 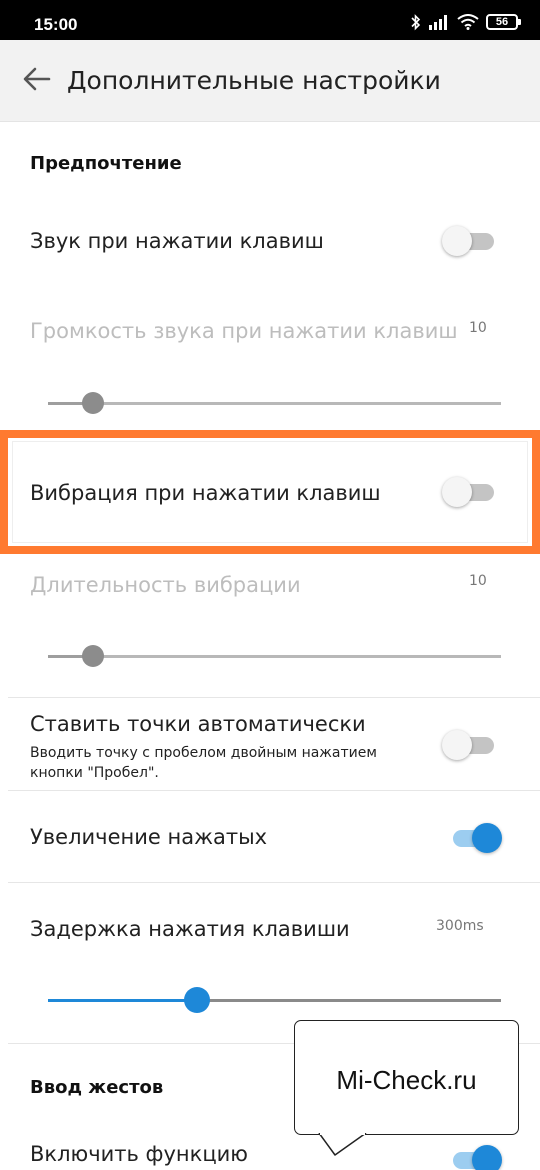 I want to click on vibration-duration-value: 10, so click(x=478, y=581).